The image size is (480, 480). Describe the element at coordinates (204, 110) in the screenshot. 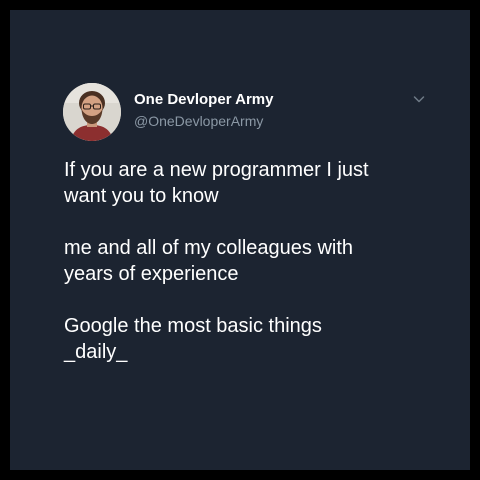

I see `author-names: One Devloper Army @OneDevloperArmy` at that location.